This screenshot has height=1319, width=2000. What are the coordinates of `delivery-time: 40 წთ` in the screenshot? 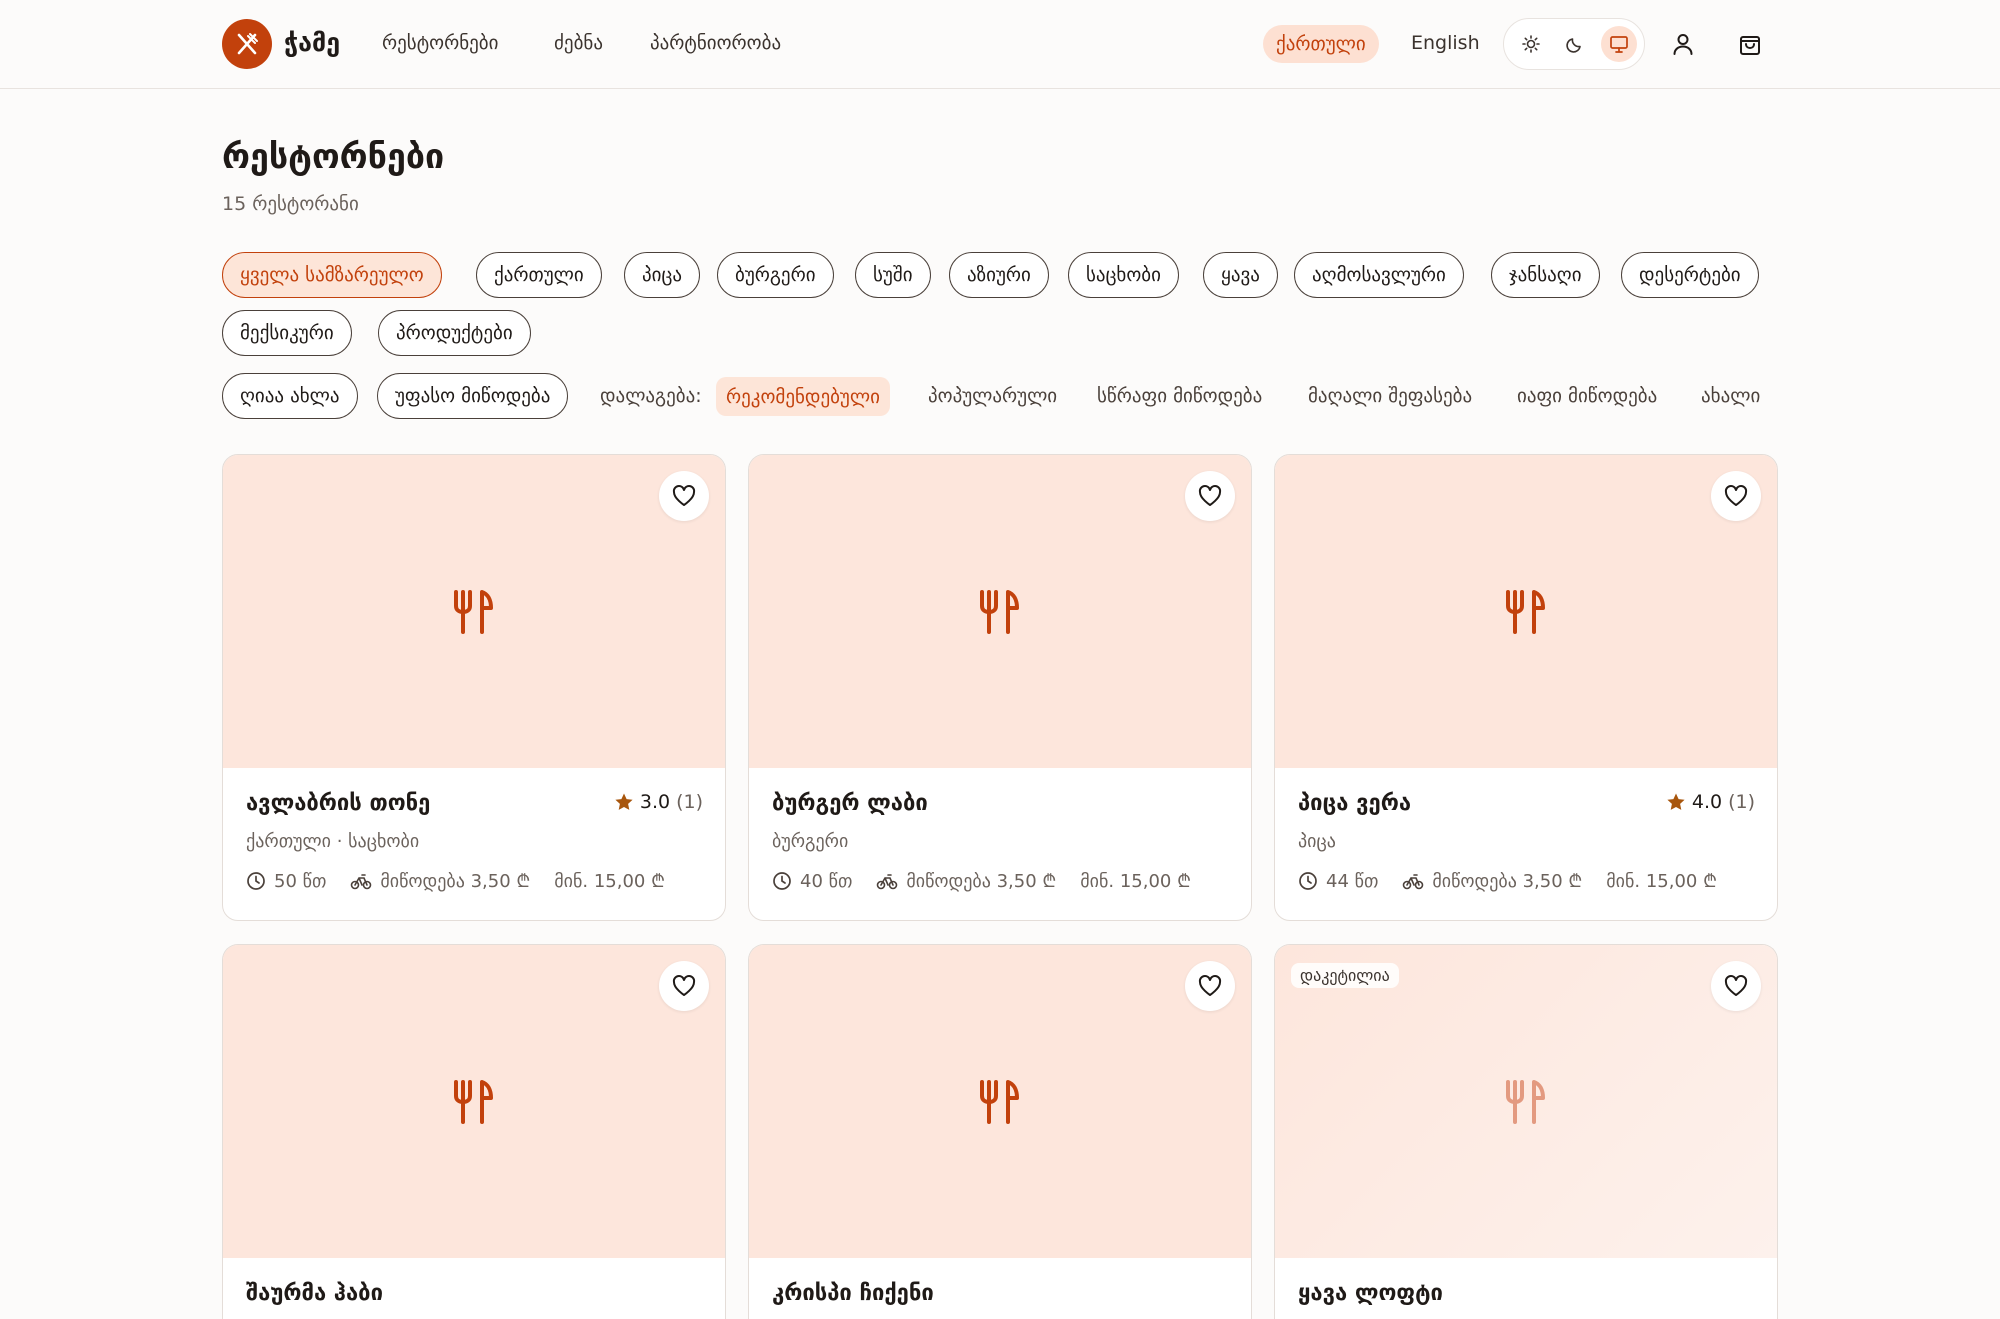 It's located at (826, 881).